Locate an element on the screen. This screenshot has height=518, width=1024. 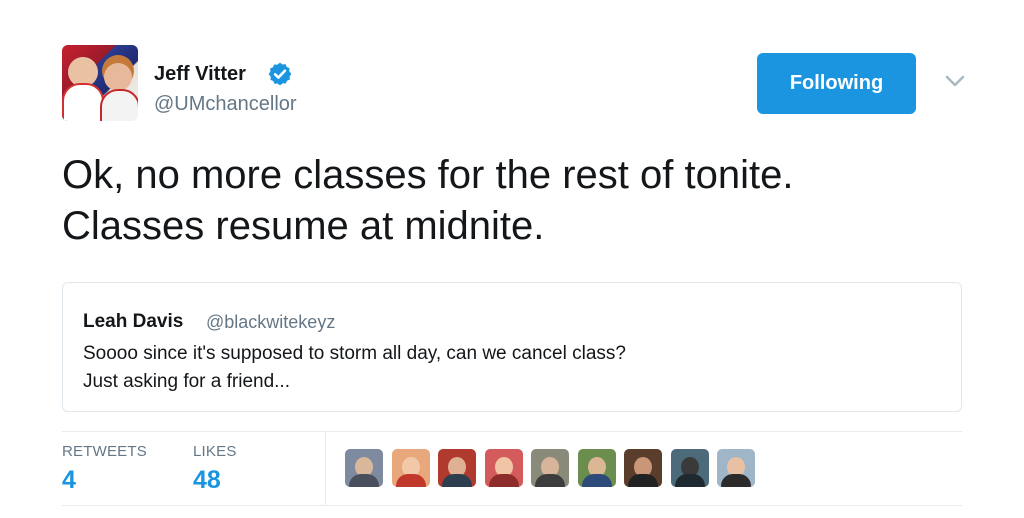
chevron-down-icon is located at coordinates (955, 81).